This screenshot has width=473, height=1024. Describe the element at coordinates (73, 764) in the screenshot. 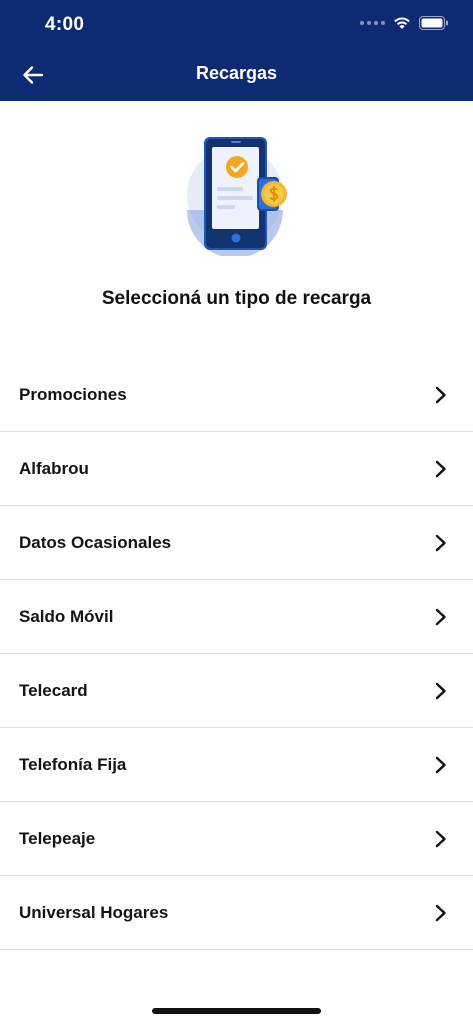

I see `list-item-label: Telefonía Fija` at that location.